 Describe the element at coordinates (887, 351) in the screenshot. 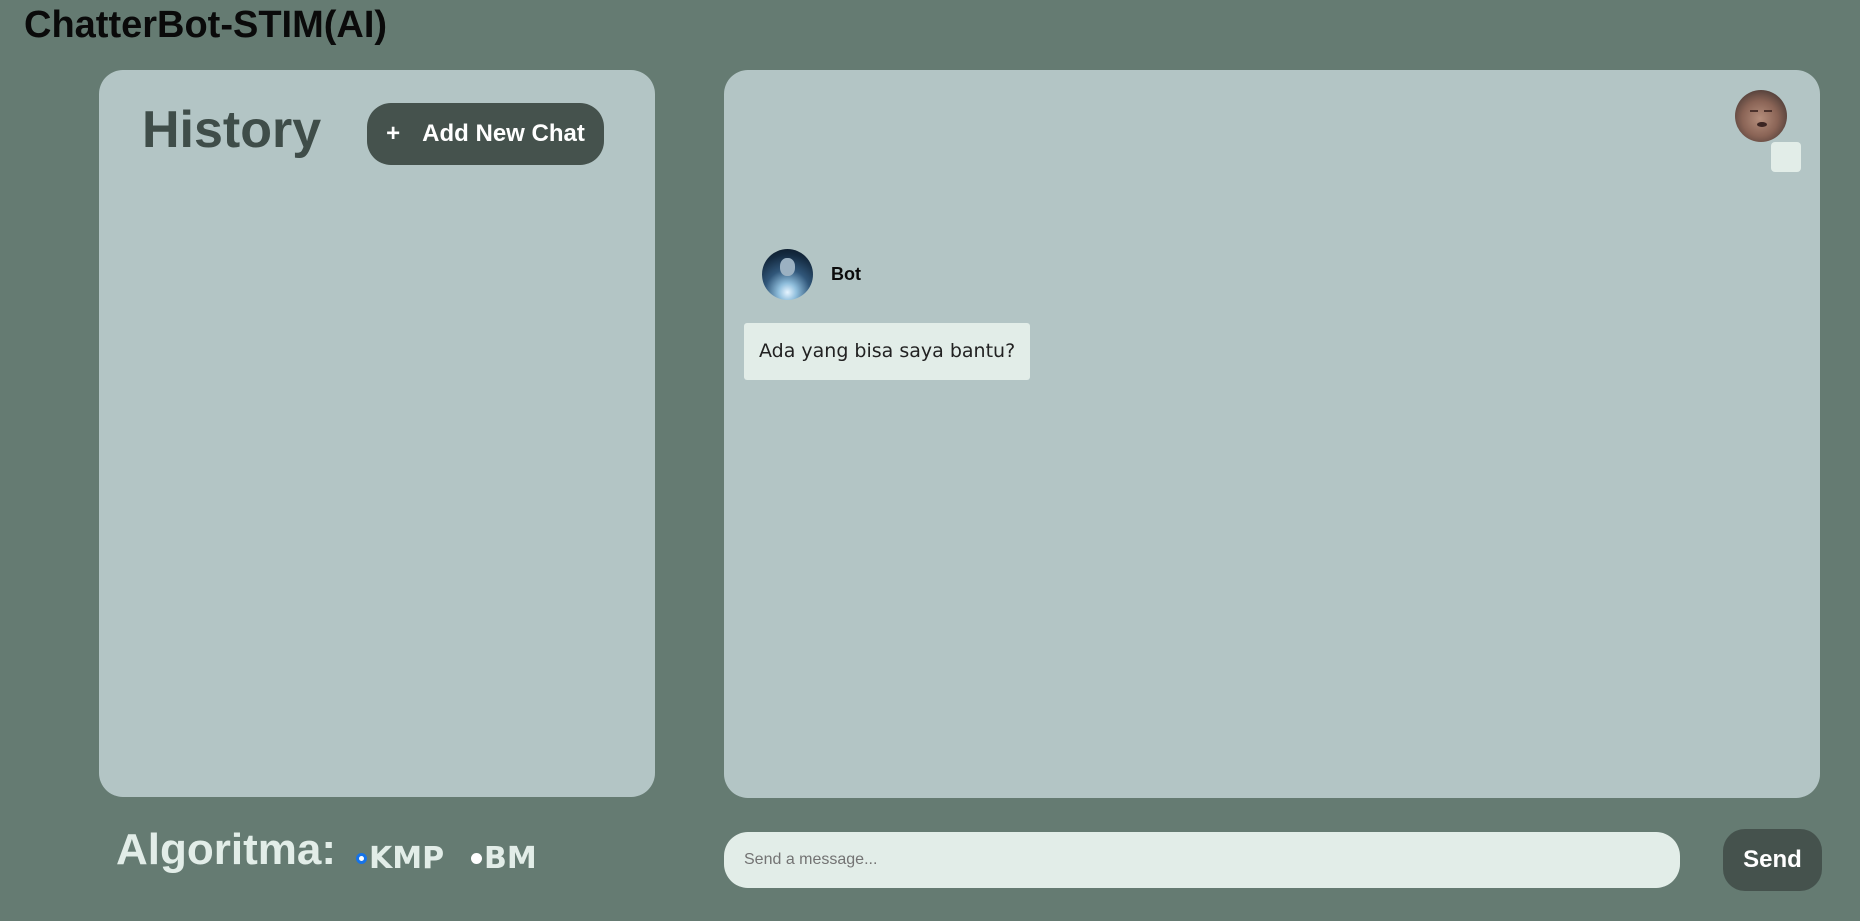

I see `bot-message-bubble: Ada yang bisa saya bantu?` at that location.